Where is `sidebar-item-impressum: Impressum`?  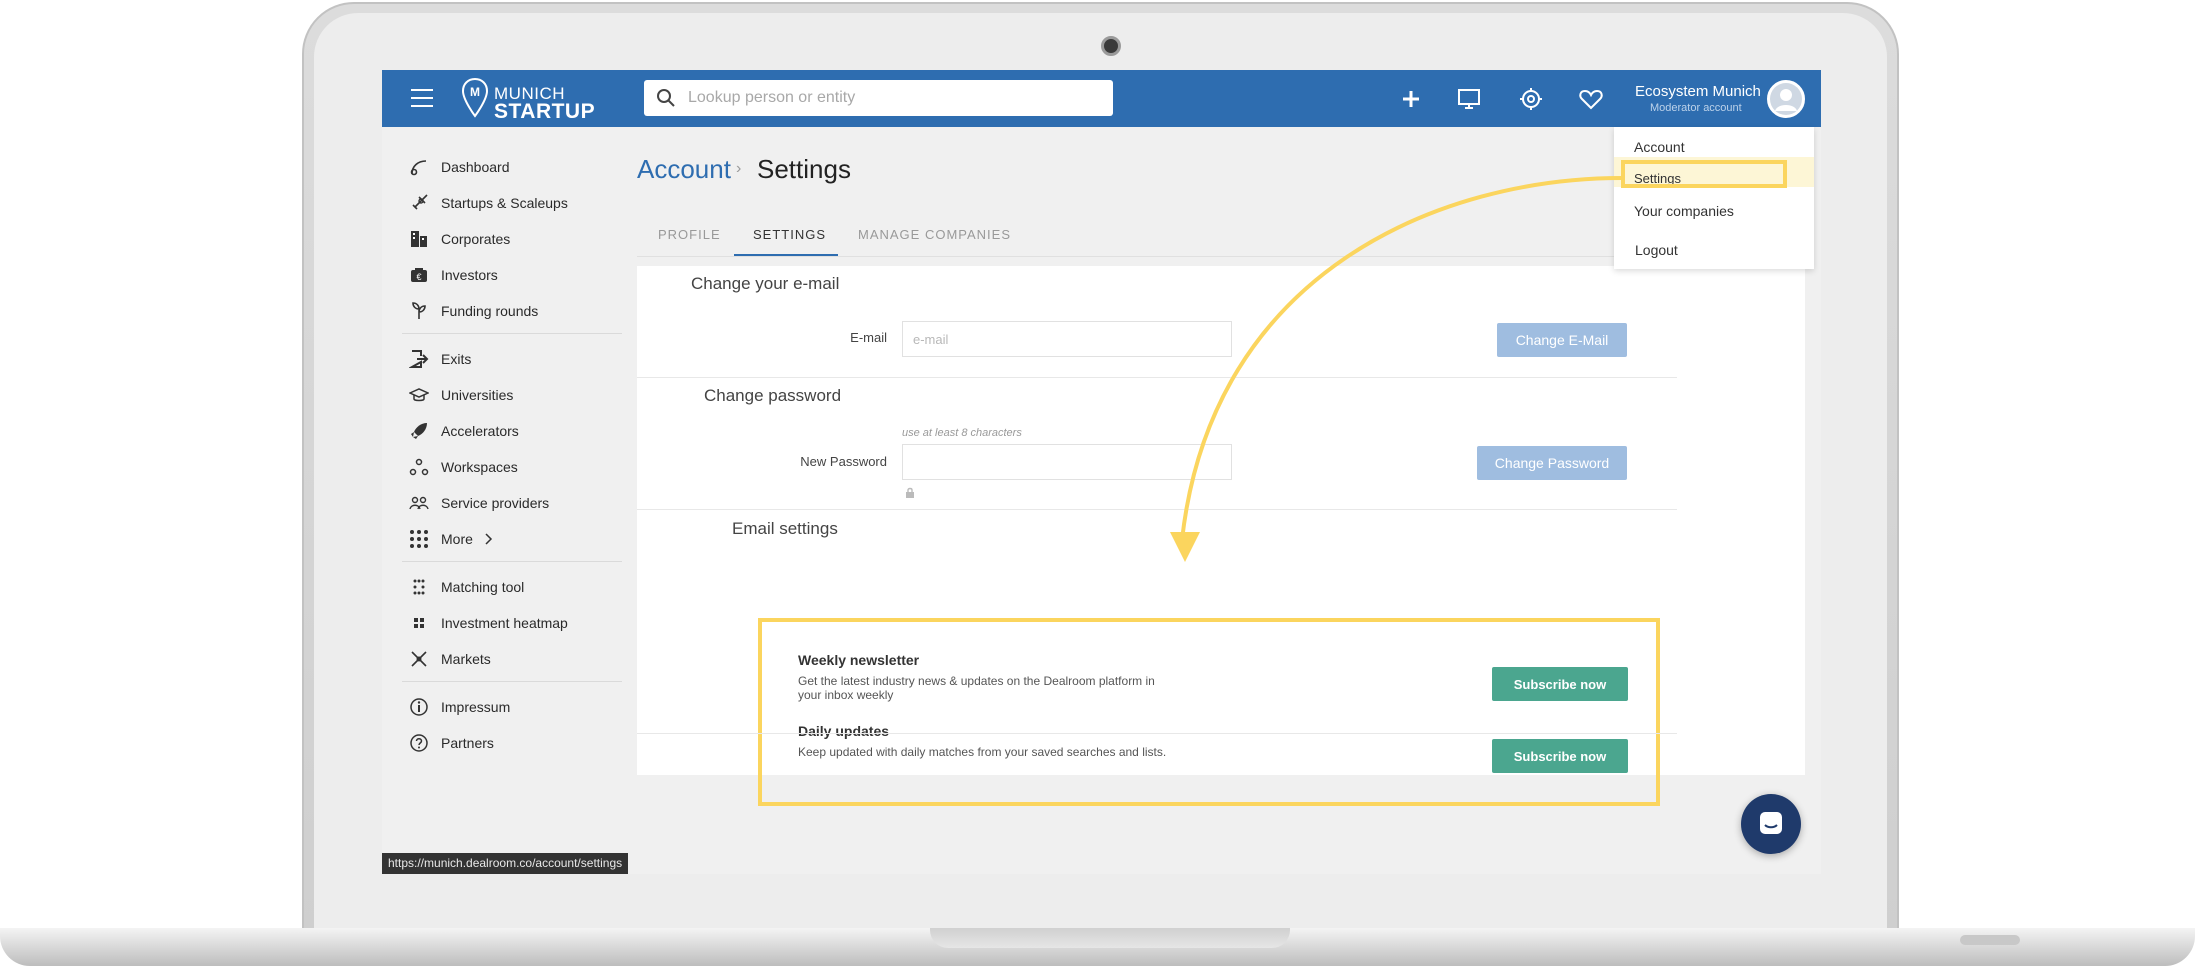 sidebar-item-impressum: Impressum is located at coordinates (459, 707).